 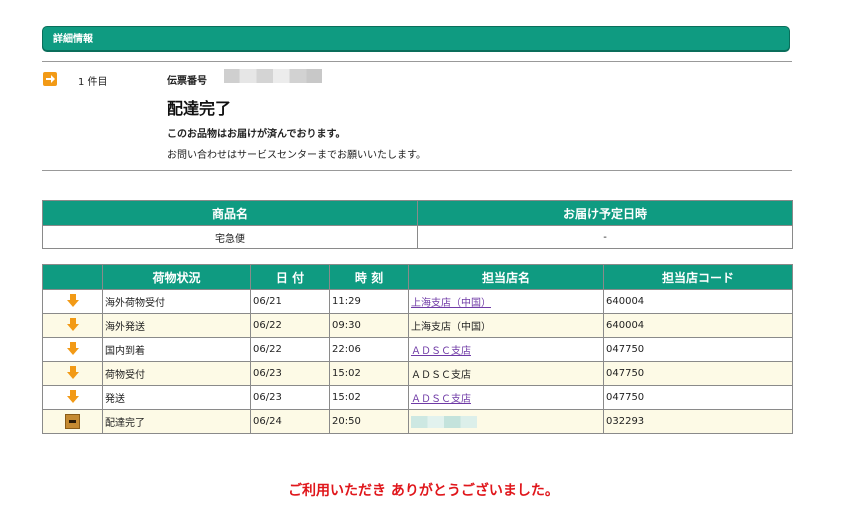 What do you see at coordinates (72, 277) in the screenshot?
I see `icon-column-header` at bounding box center [72, 277].